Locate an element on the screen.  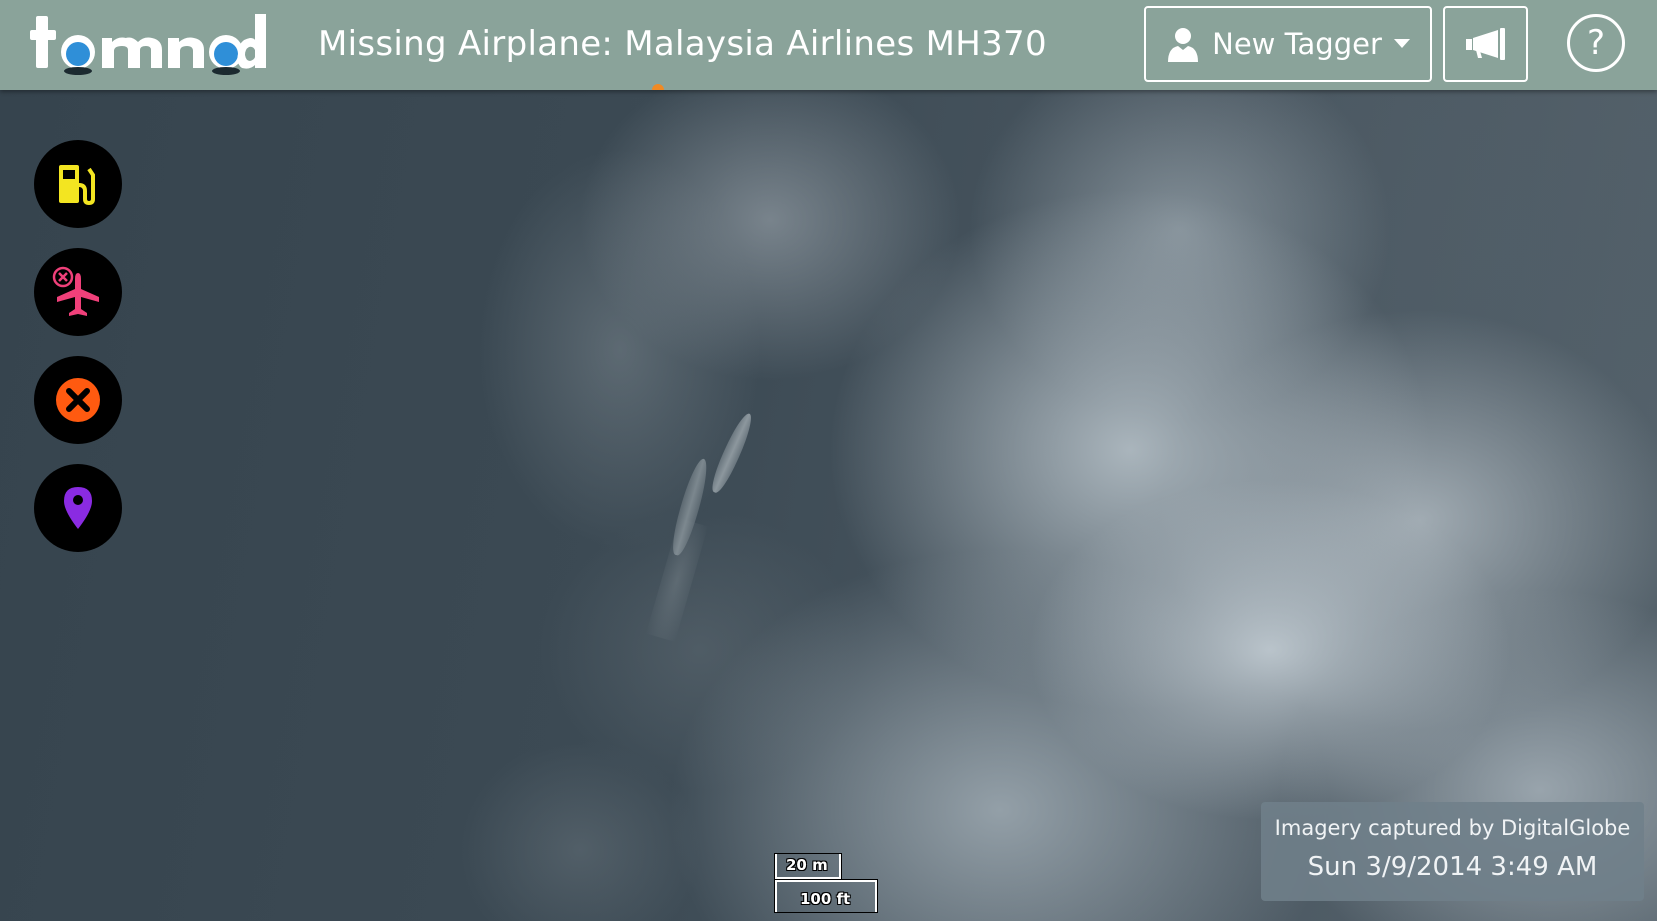
tag-wreckage-button is located at coordinates (78, 292).